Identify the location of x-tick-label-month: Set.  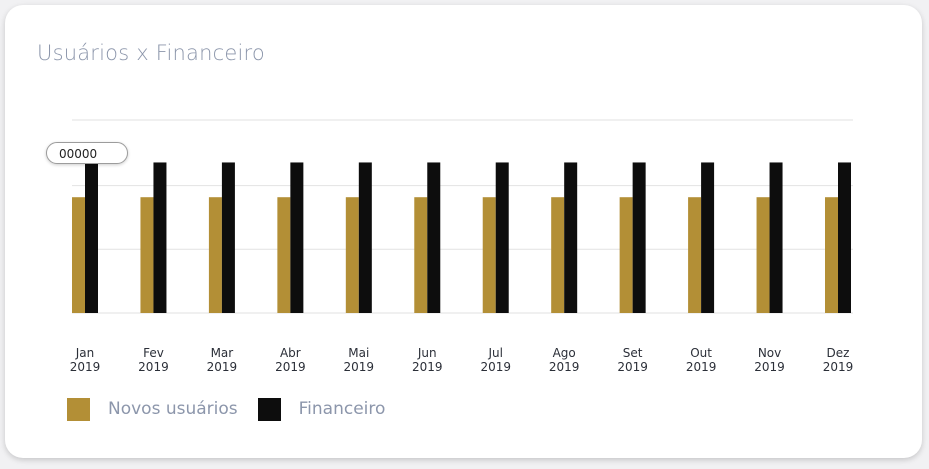
(633, 353).